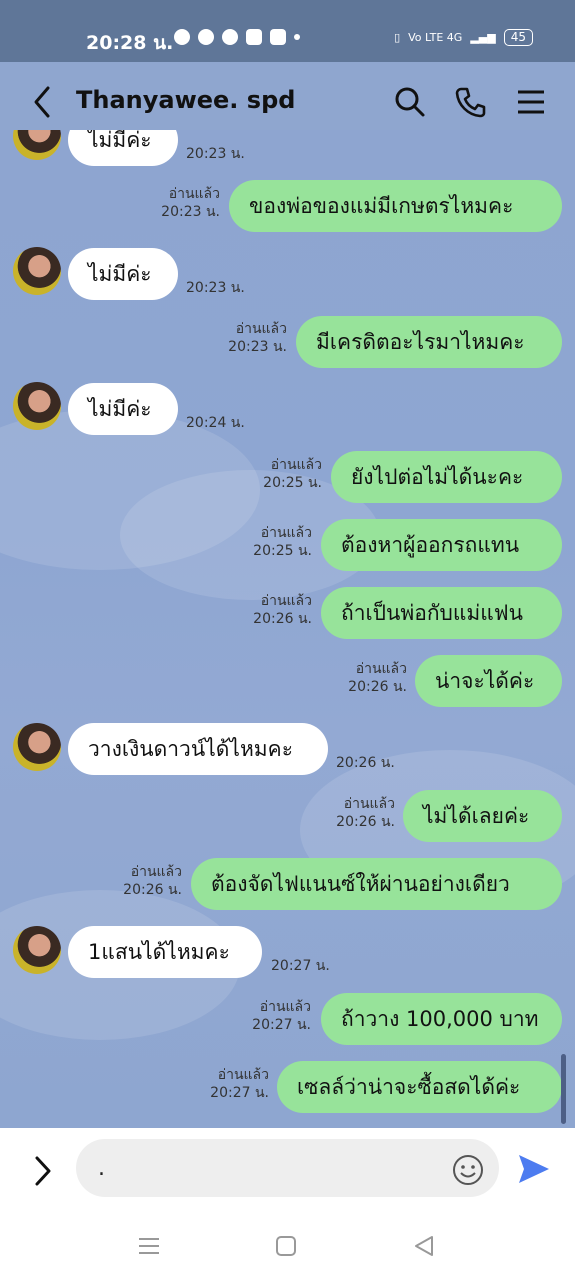  What do you see at coordinates (468, 1170) in the screenshot?
I see `emoji-icon` at bounding box center [468, 1170].